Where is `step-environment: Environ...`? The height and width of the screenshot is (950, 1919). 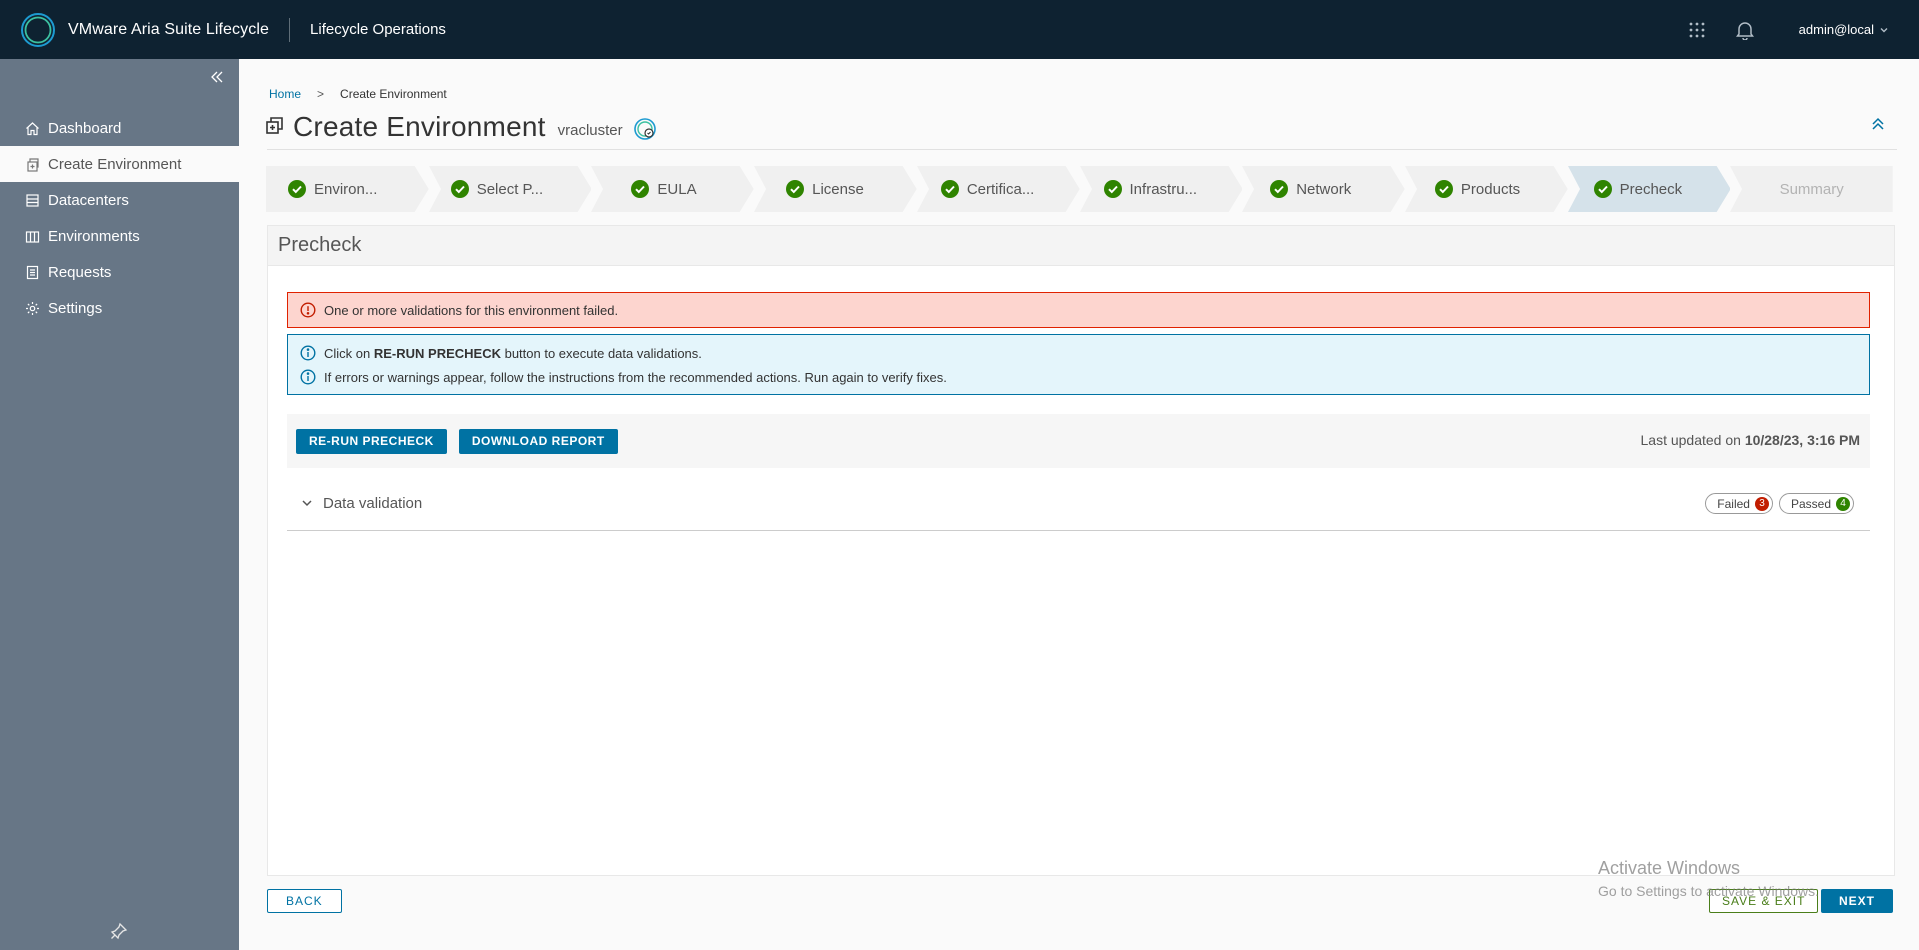 step-environment: Environ... is located at coordinates (347, 189).